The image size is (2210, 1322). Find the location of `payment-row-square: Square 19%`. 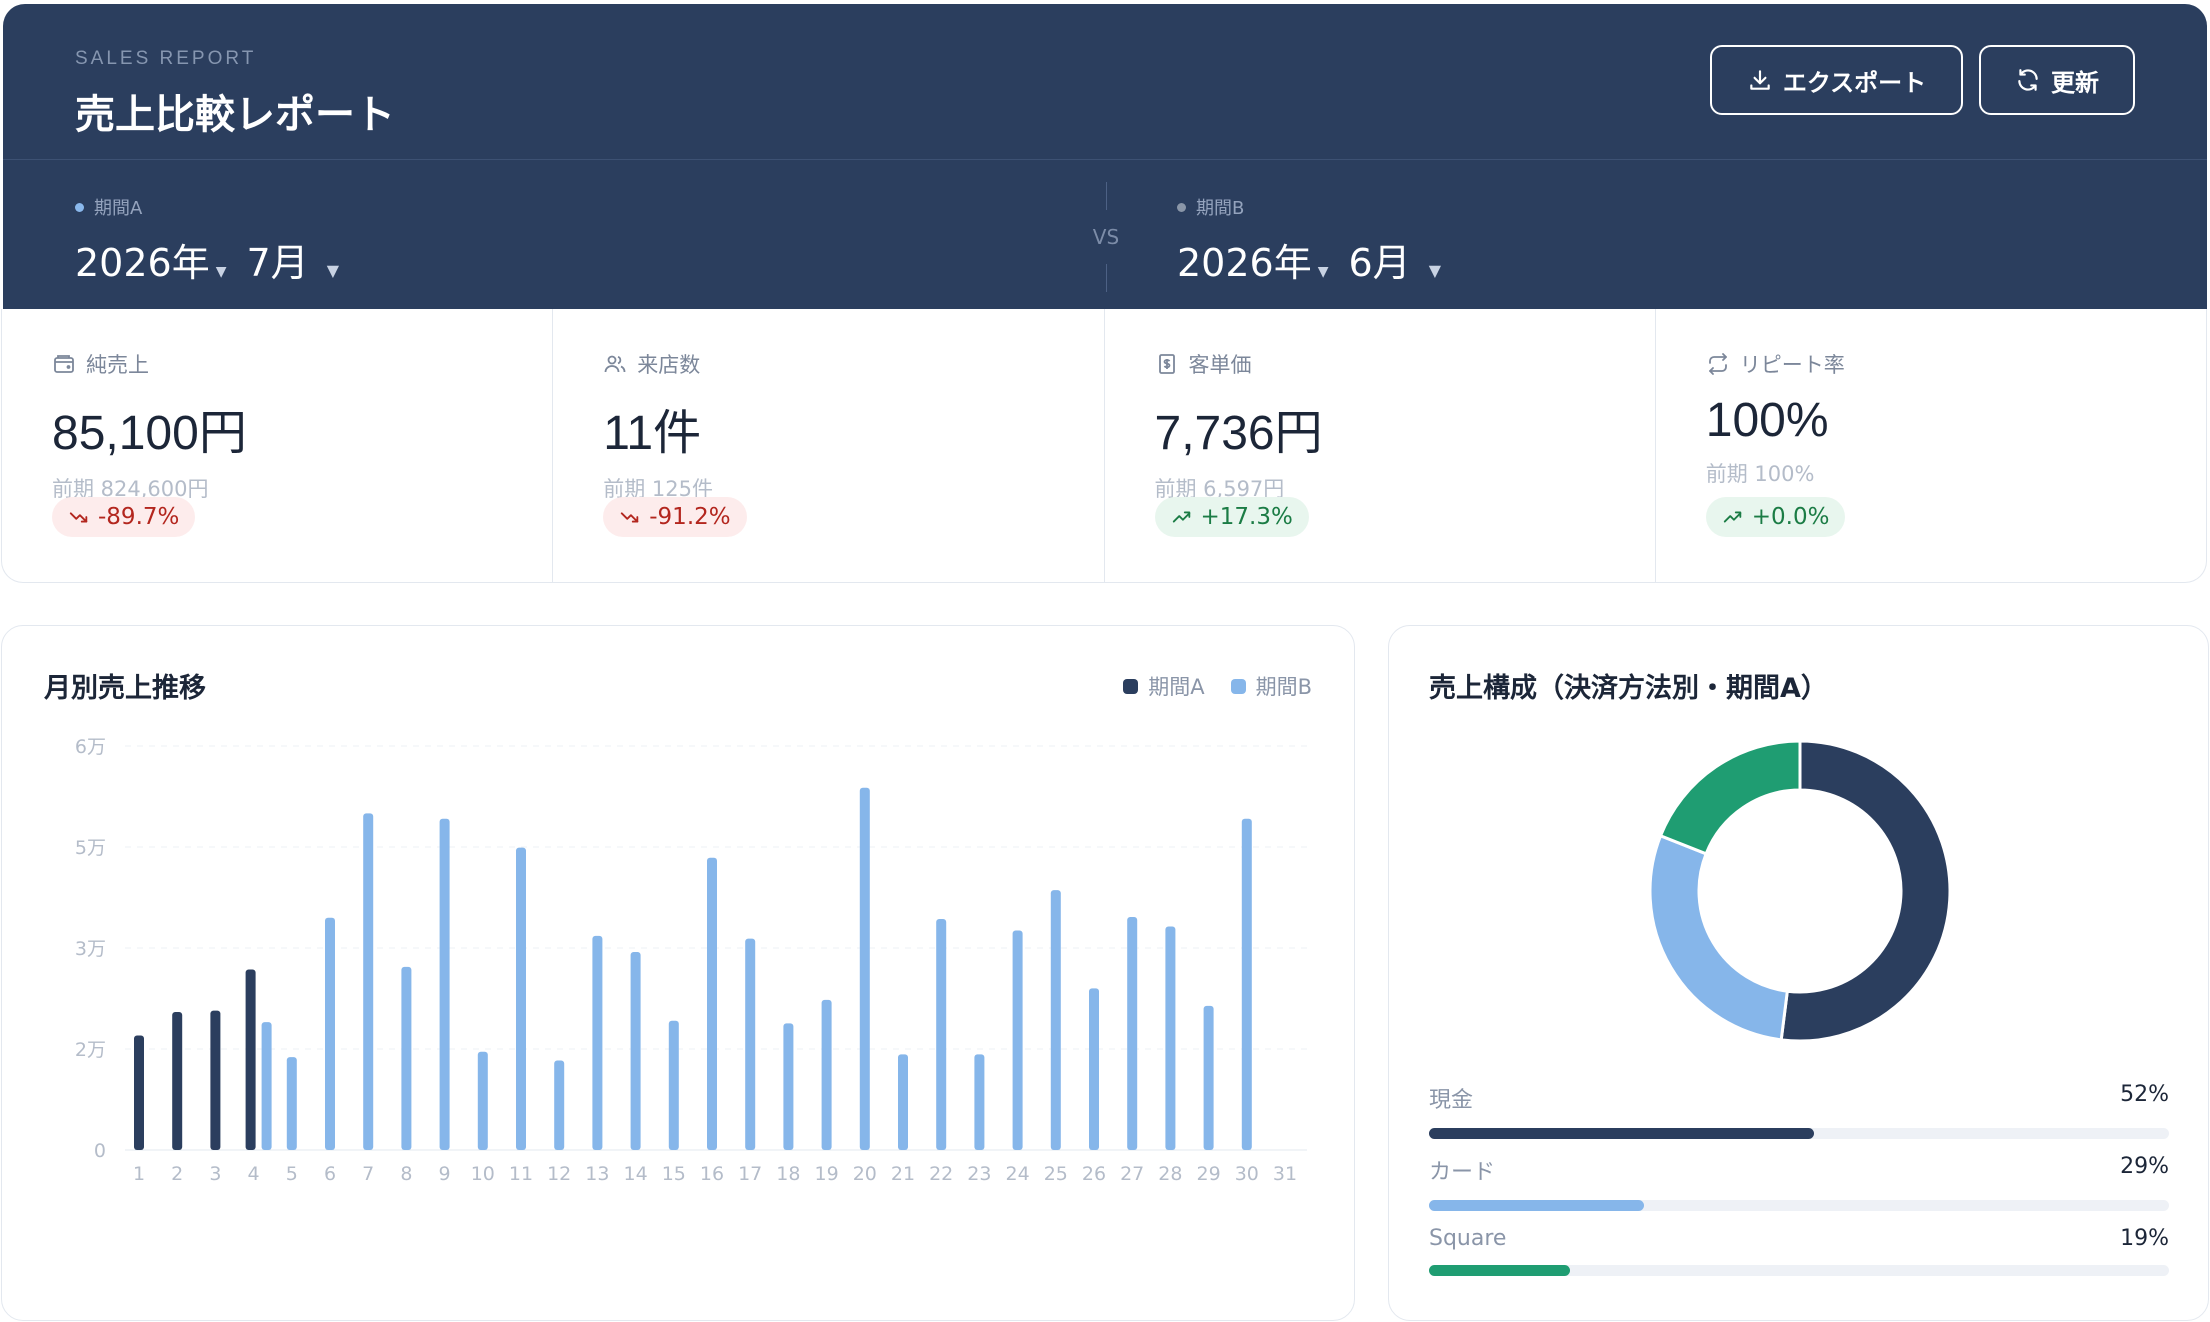

payment-row-square: Square 19% is located at coordinates (1799, 1251).